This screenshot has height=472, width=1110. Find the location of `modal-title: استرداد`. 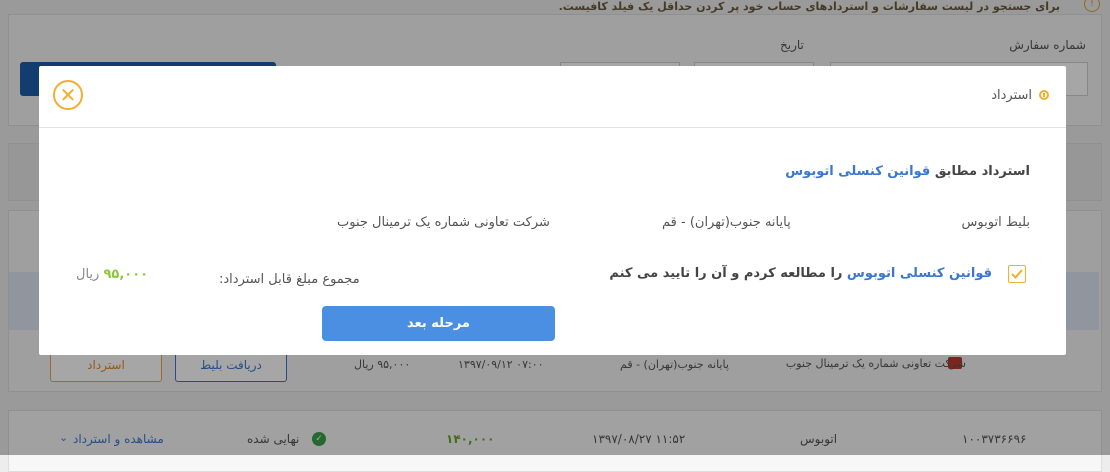

modal-title: استرداد is located at coordinates (1011, 95).